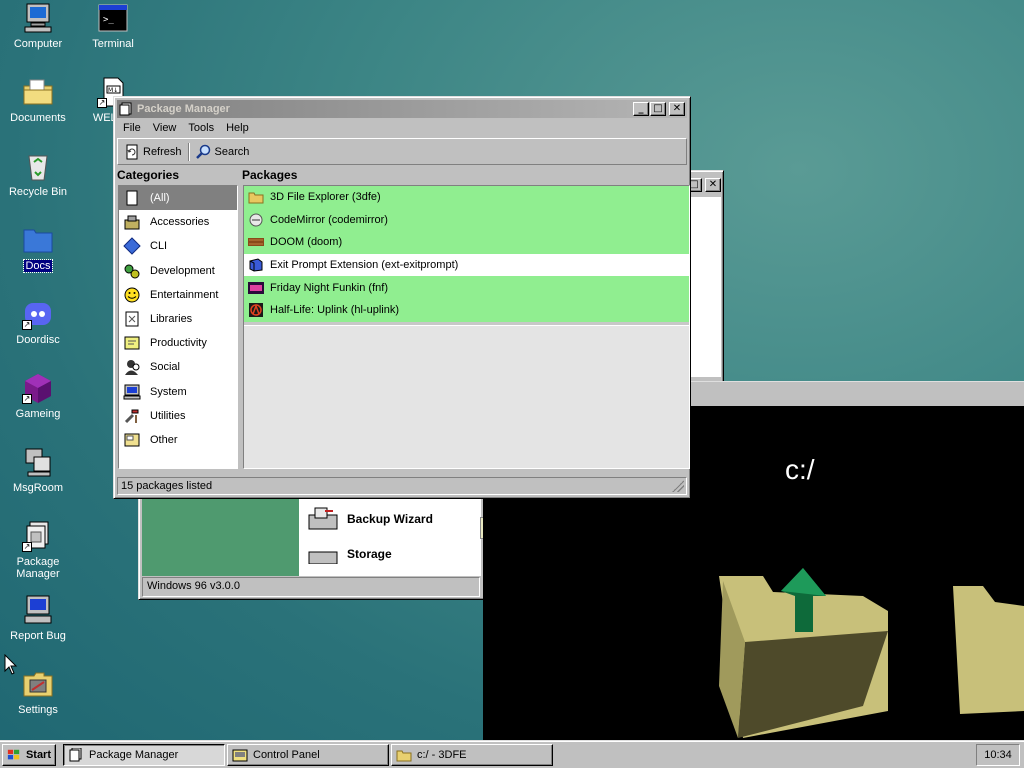  I want to click on desktop-icon-label: Settings, so click(38, 710).